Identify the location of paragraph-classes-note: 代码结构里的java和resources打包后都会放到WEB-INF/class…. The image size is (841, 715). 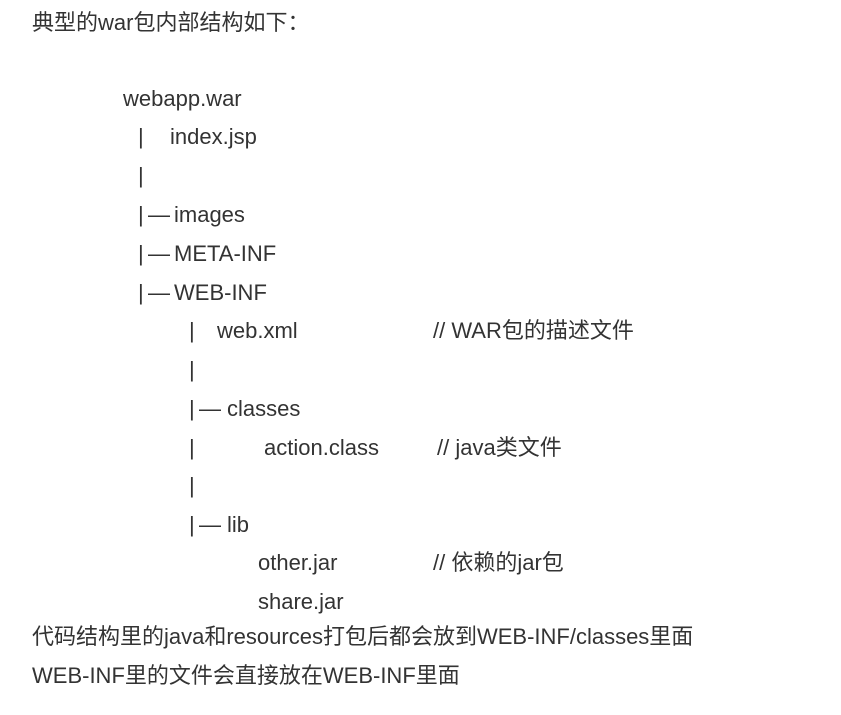
(363, 636).